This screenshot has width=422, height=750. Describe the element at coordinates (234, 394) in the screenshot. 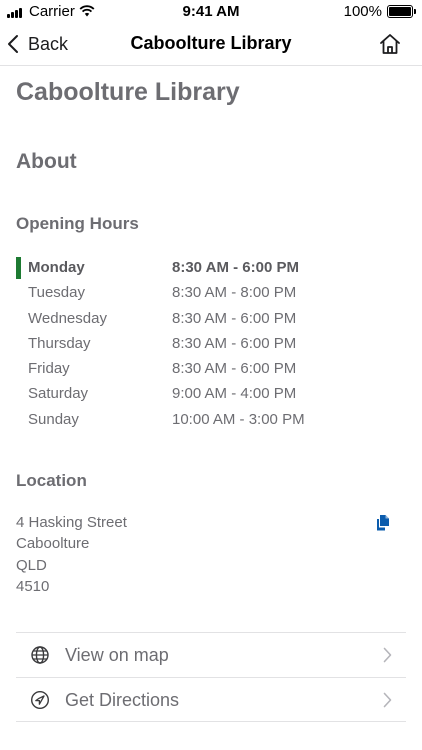

I see `hours-value: 9:00 AM - 4:00 PM` at that location.